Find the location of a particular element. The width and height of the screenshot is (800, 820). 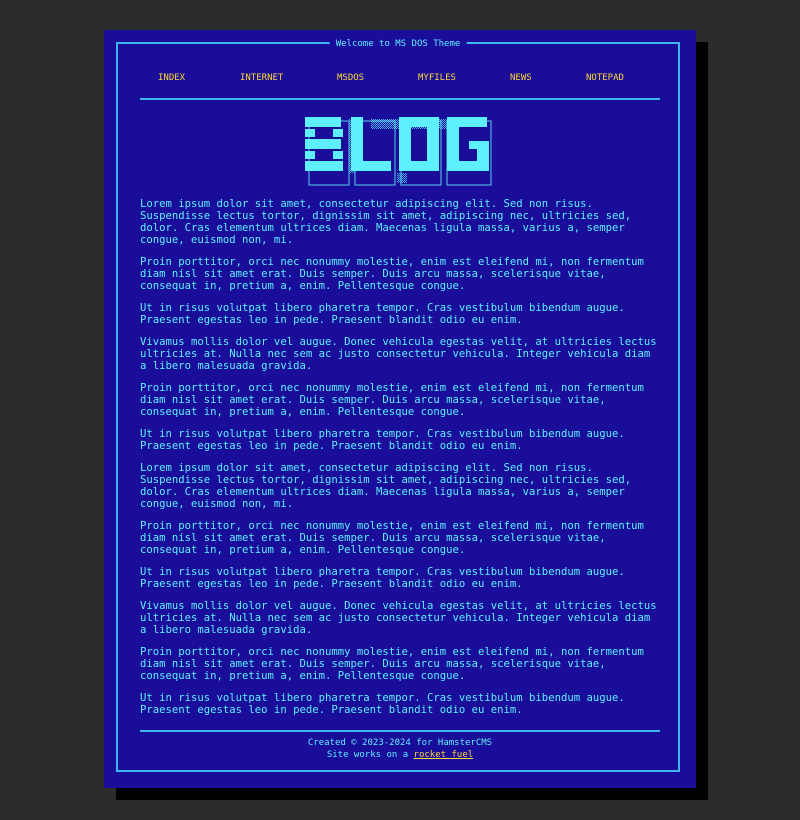

footer-divider is located at coordinates (400, 731).